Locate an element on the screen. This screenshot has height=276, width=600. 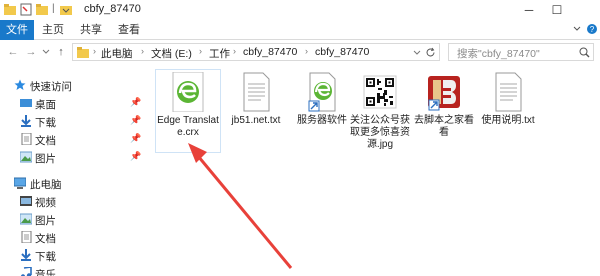
search-input: 搜索"cbfy_87470" is located at coordinates (521, 52).